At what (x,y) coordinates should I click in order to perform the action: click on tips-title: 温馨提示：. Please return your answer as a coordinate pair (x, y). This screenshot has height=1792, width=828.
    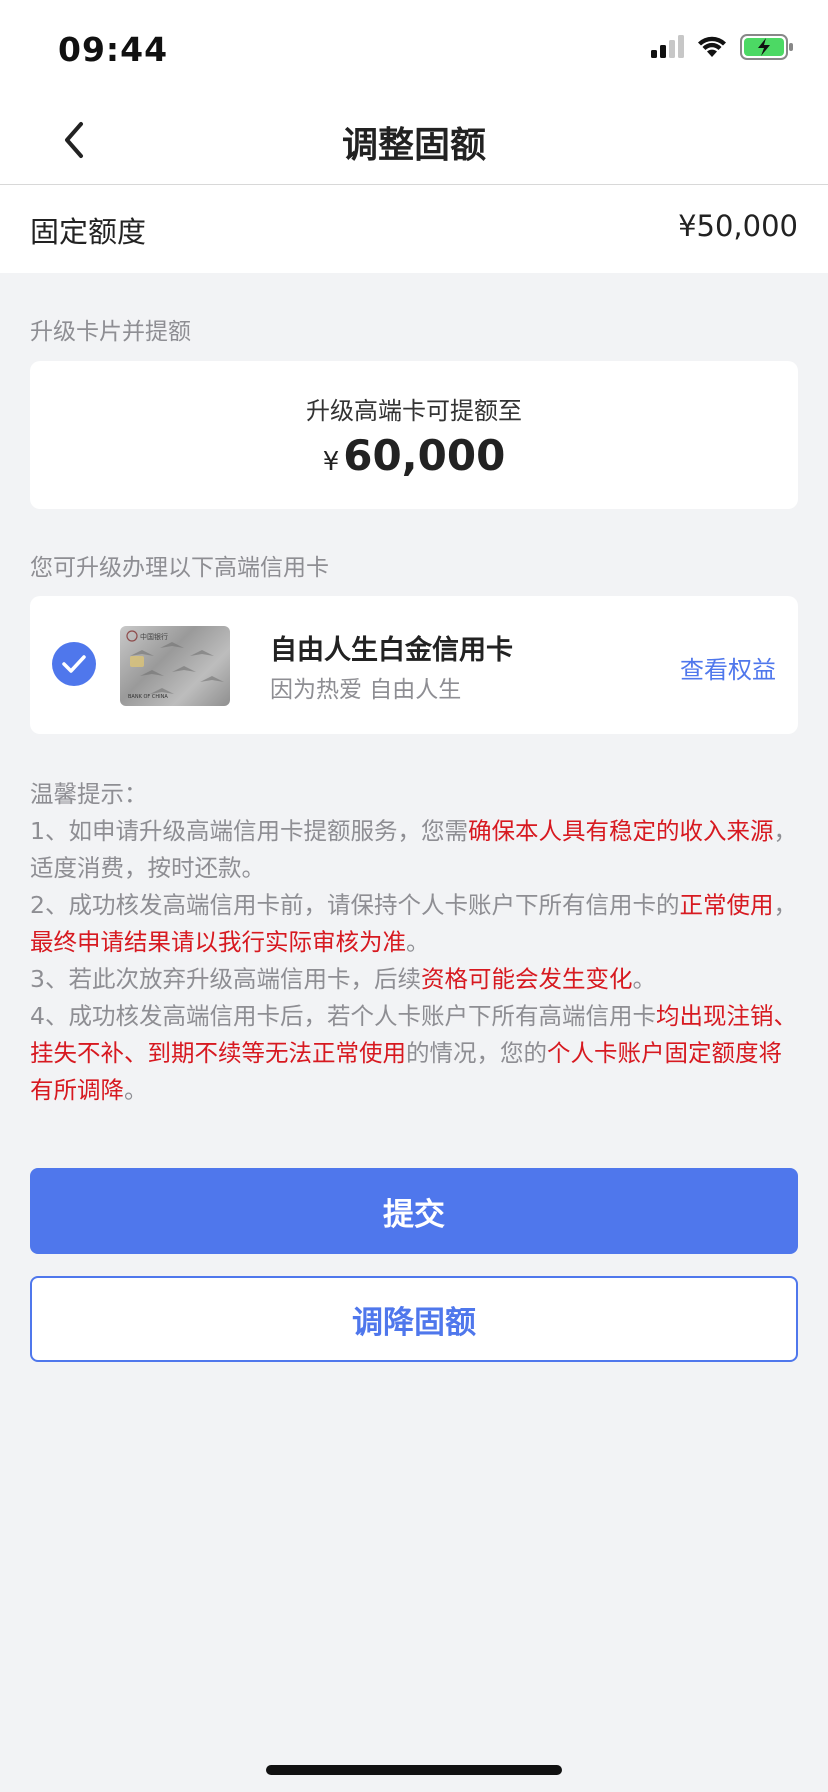
    Looking at the image, I should click on (89, 794).